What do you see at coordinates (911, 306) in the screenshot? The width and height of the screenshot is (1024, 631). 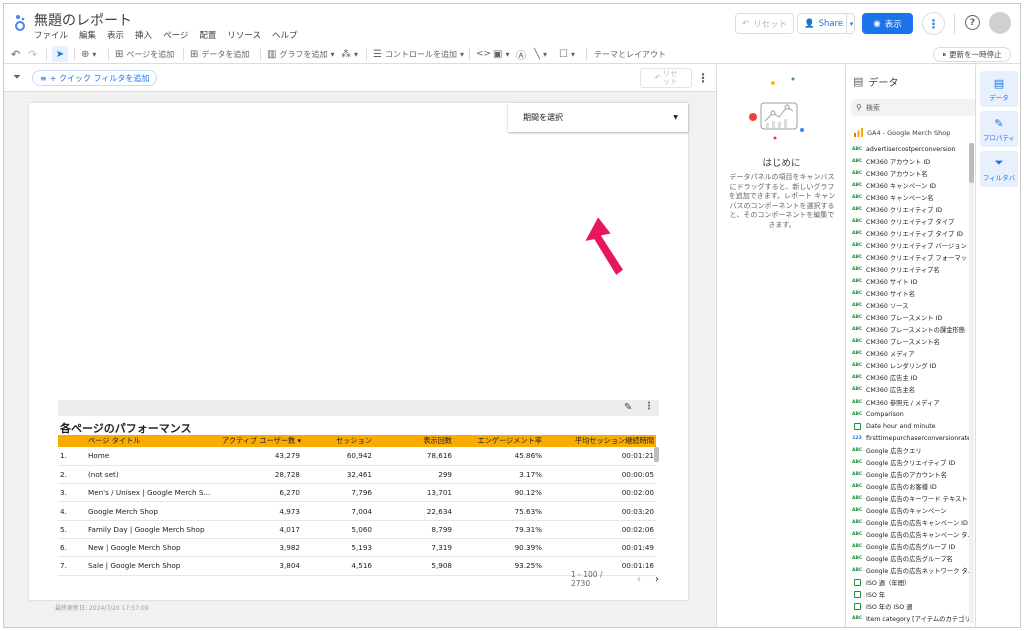 I see `field-item: ABC CM360 ソース` at bounding box center [911, 306].